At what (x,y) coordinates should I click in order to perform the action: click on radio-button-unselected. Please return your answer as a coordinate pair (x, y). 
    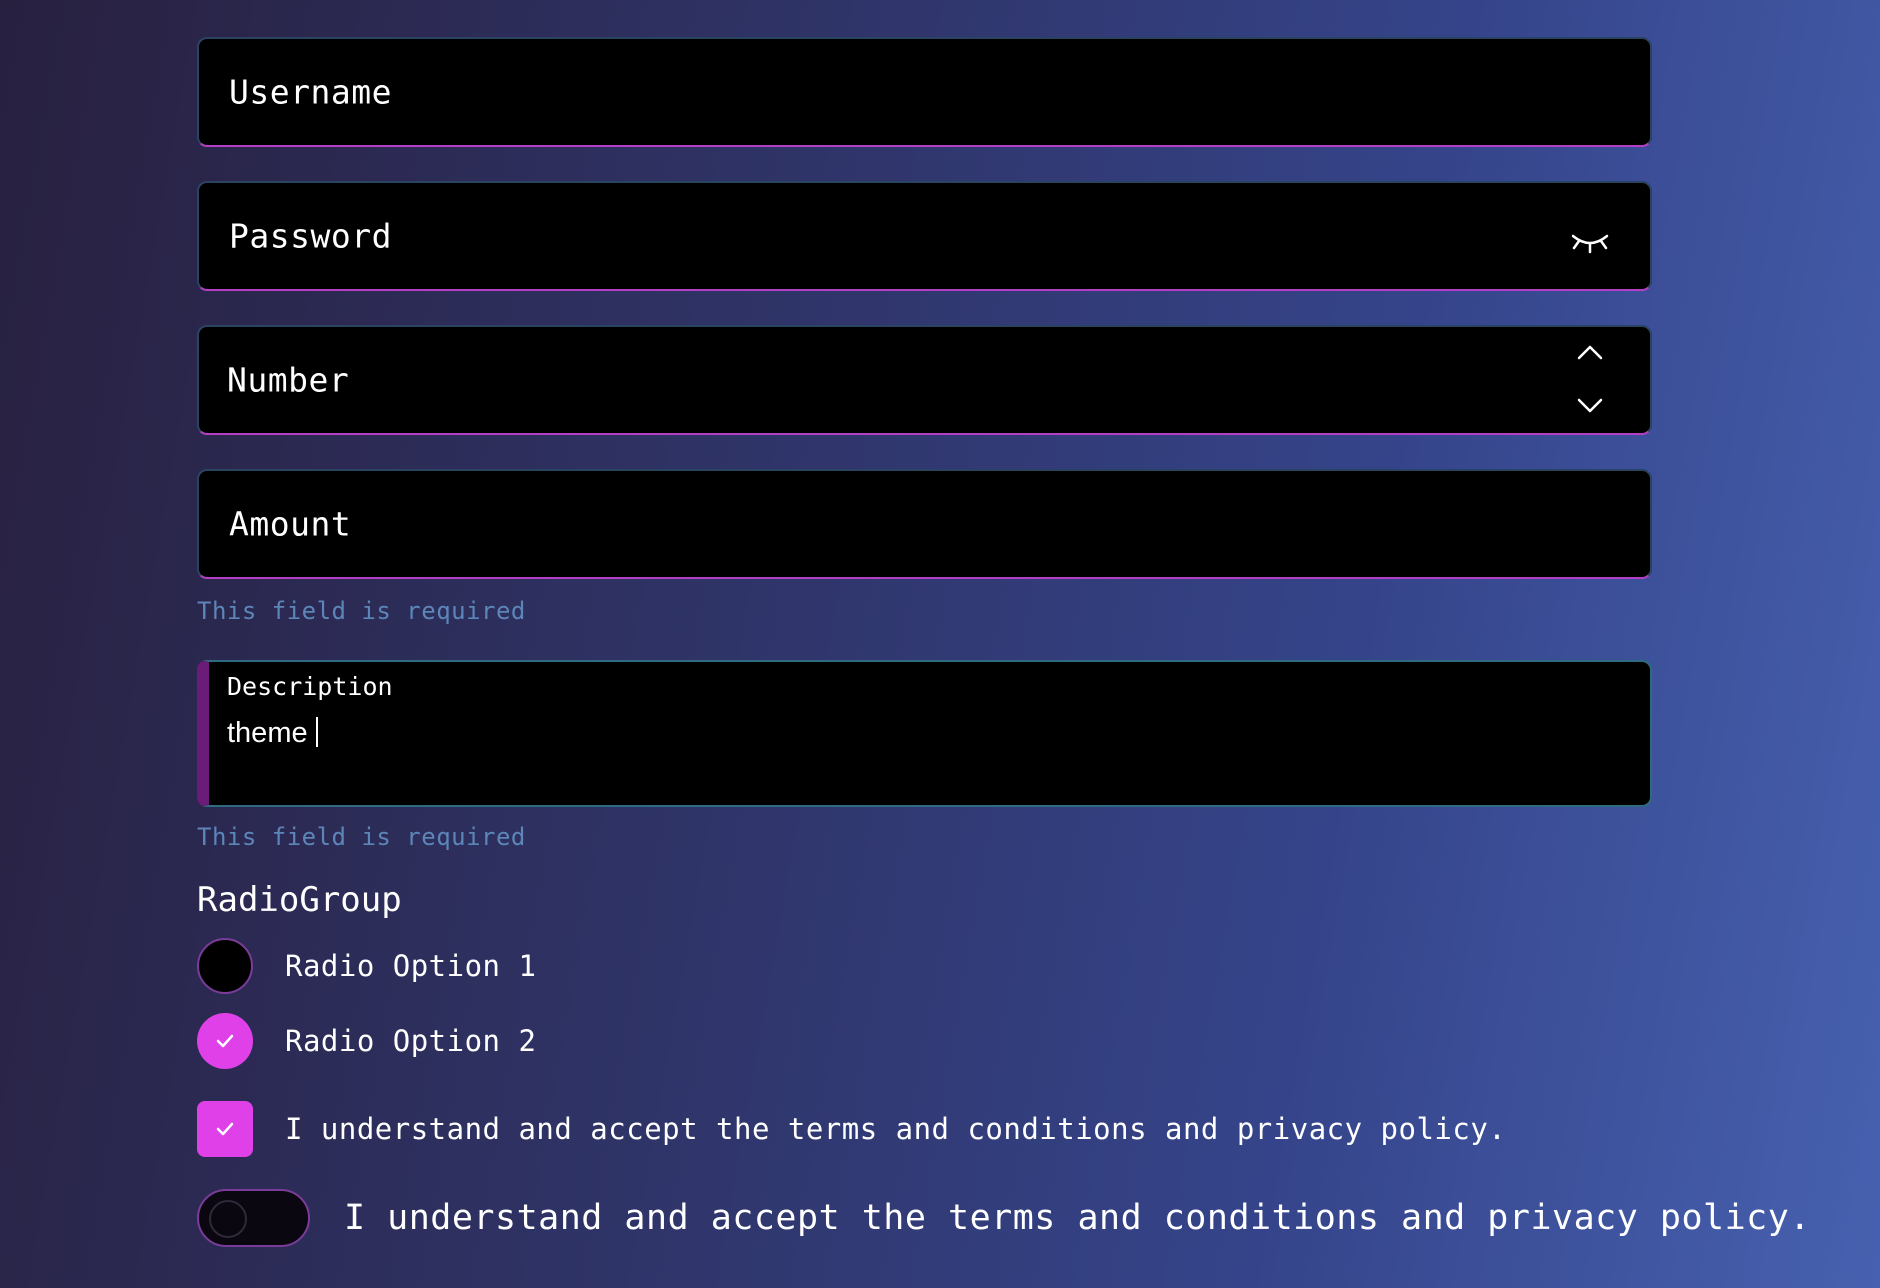
    Looking at the image, I should click on (225, 966).